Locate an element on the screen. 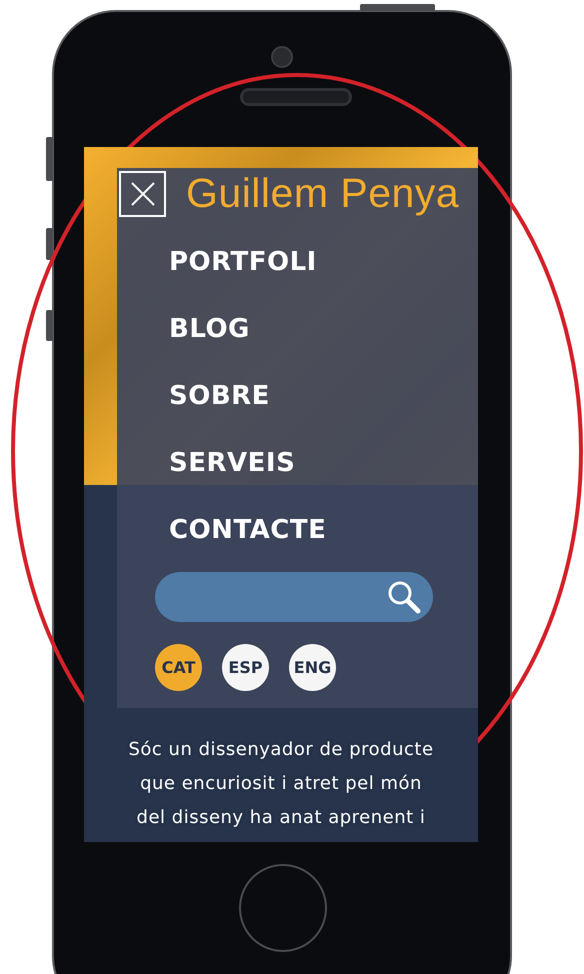 This screenshot has width=584, height=974. menu-link: SERVEIS is located at coordinates (232, 463).